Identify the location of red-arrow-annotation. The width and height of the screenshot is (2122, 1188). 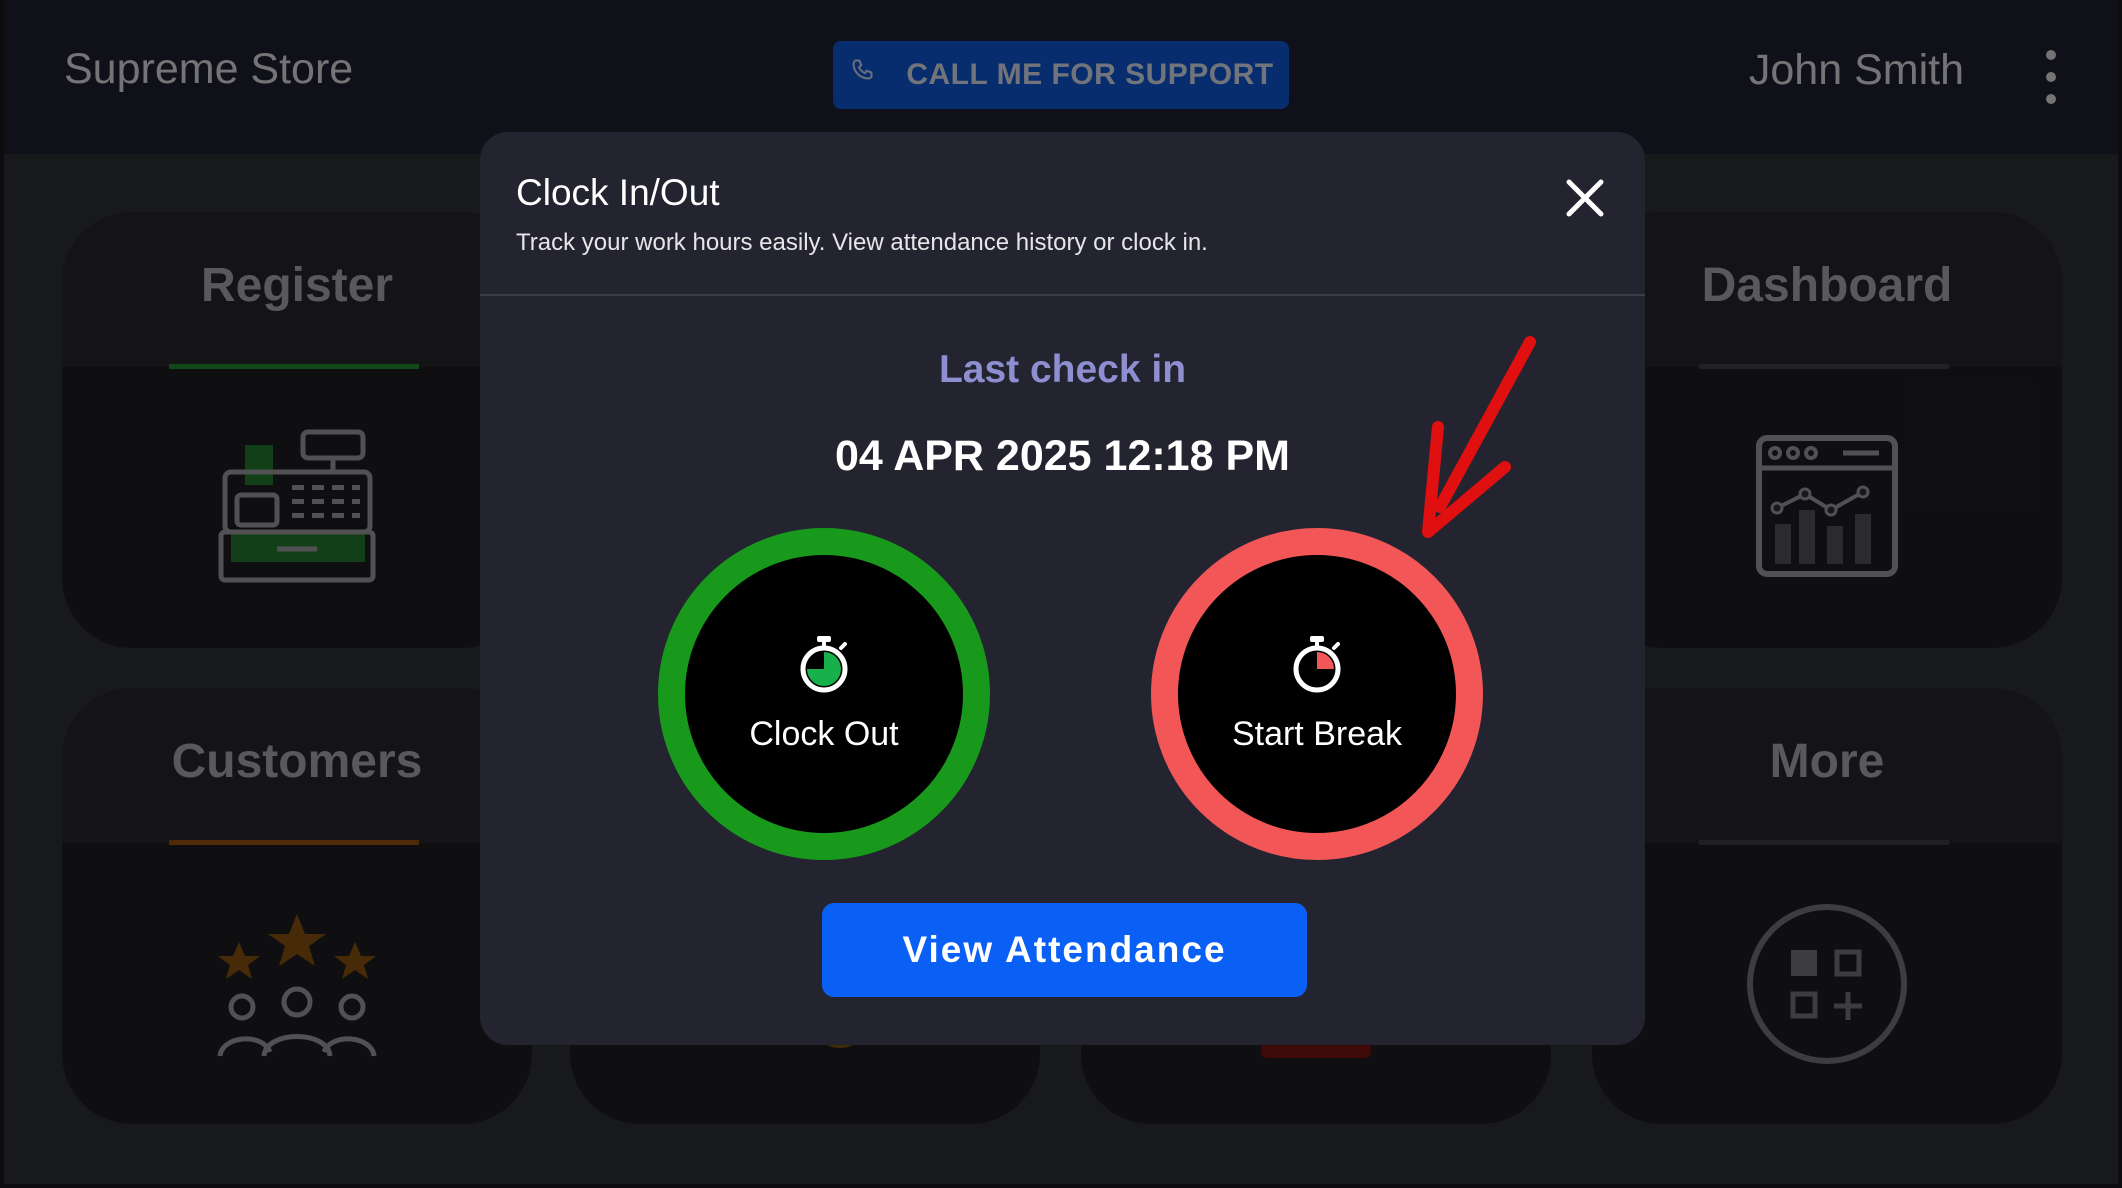
(1479, 437).